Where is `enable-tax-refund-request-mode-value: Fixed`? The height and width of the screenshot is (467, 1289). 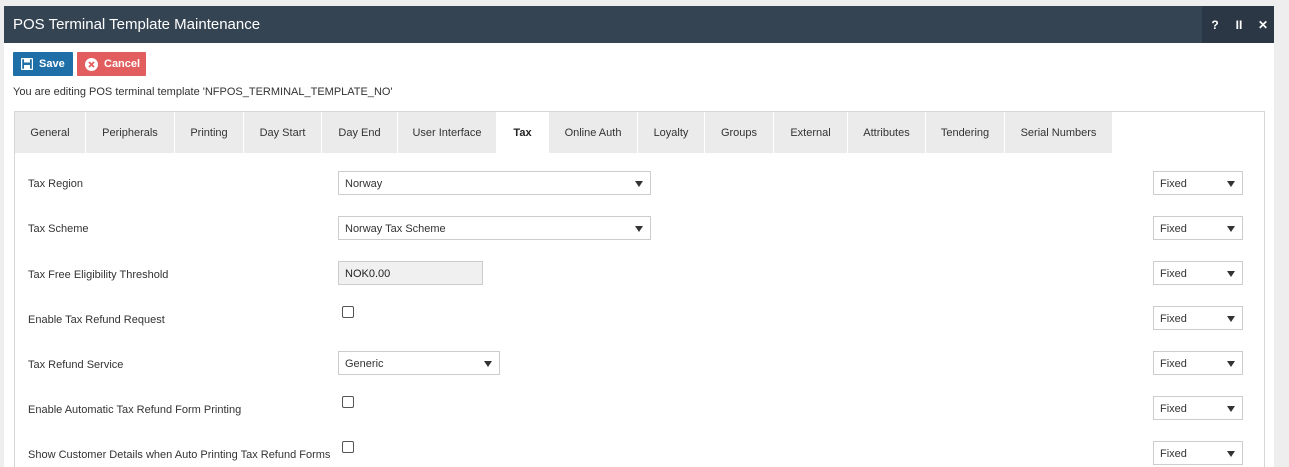
enable-tax-refund-request-mode-value: Fixed is located at coordinates (1173, 319).